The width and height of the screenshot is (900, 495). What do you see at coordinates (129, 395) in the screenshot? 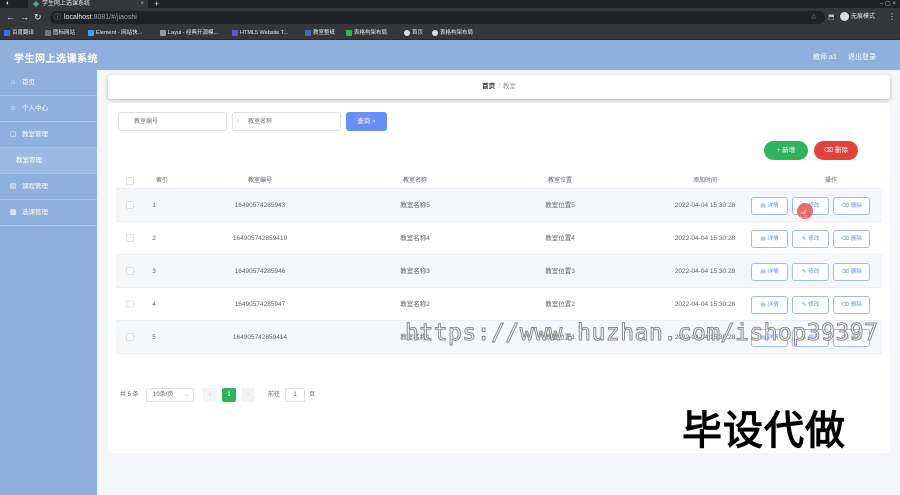
I see `pagination-total: 共 5 条` at bounding box center [129, 395].